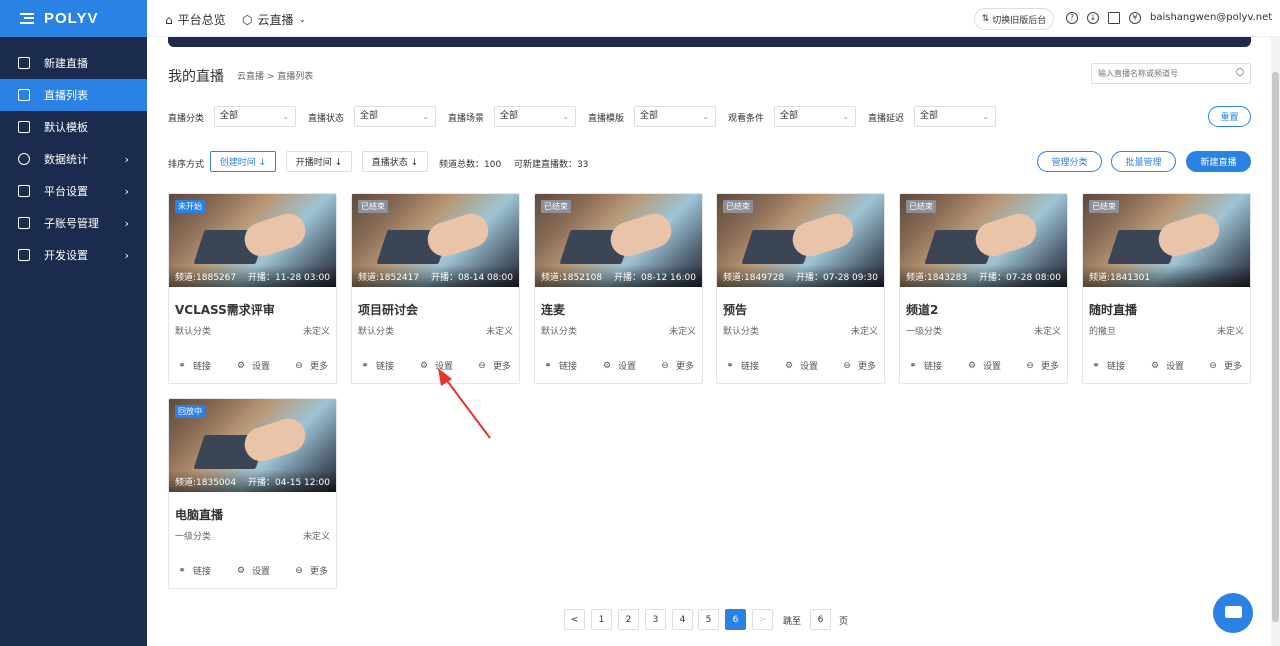  Describe the element at coordinates (628, 619) in the screenshot. I see `page-button-2: 2` at that location.